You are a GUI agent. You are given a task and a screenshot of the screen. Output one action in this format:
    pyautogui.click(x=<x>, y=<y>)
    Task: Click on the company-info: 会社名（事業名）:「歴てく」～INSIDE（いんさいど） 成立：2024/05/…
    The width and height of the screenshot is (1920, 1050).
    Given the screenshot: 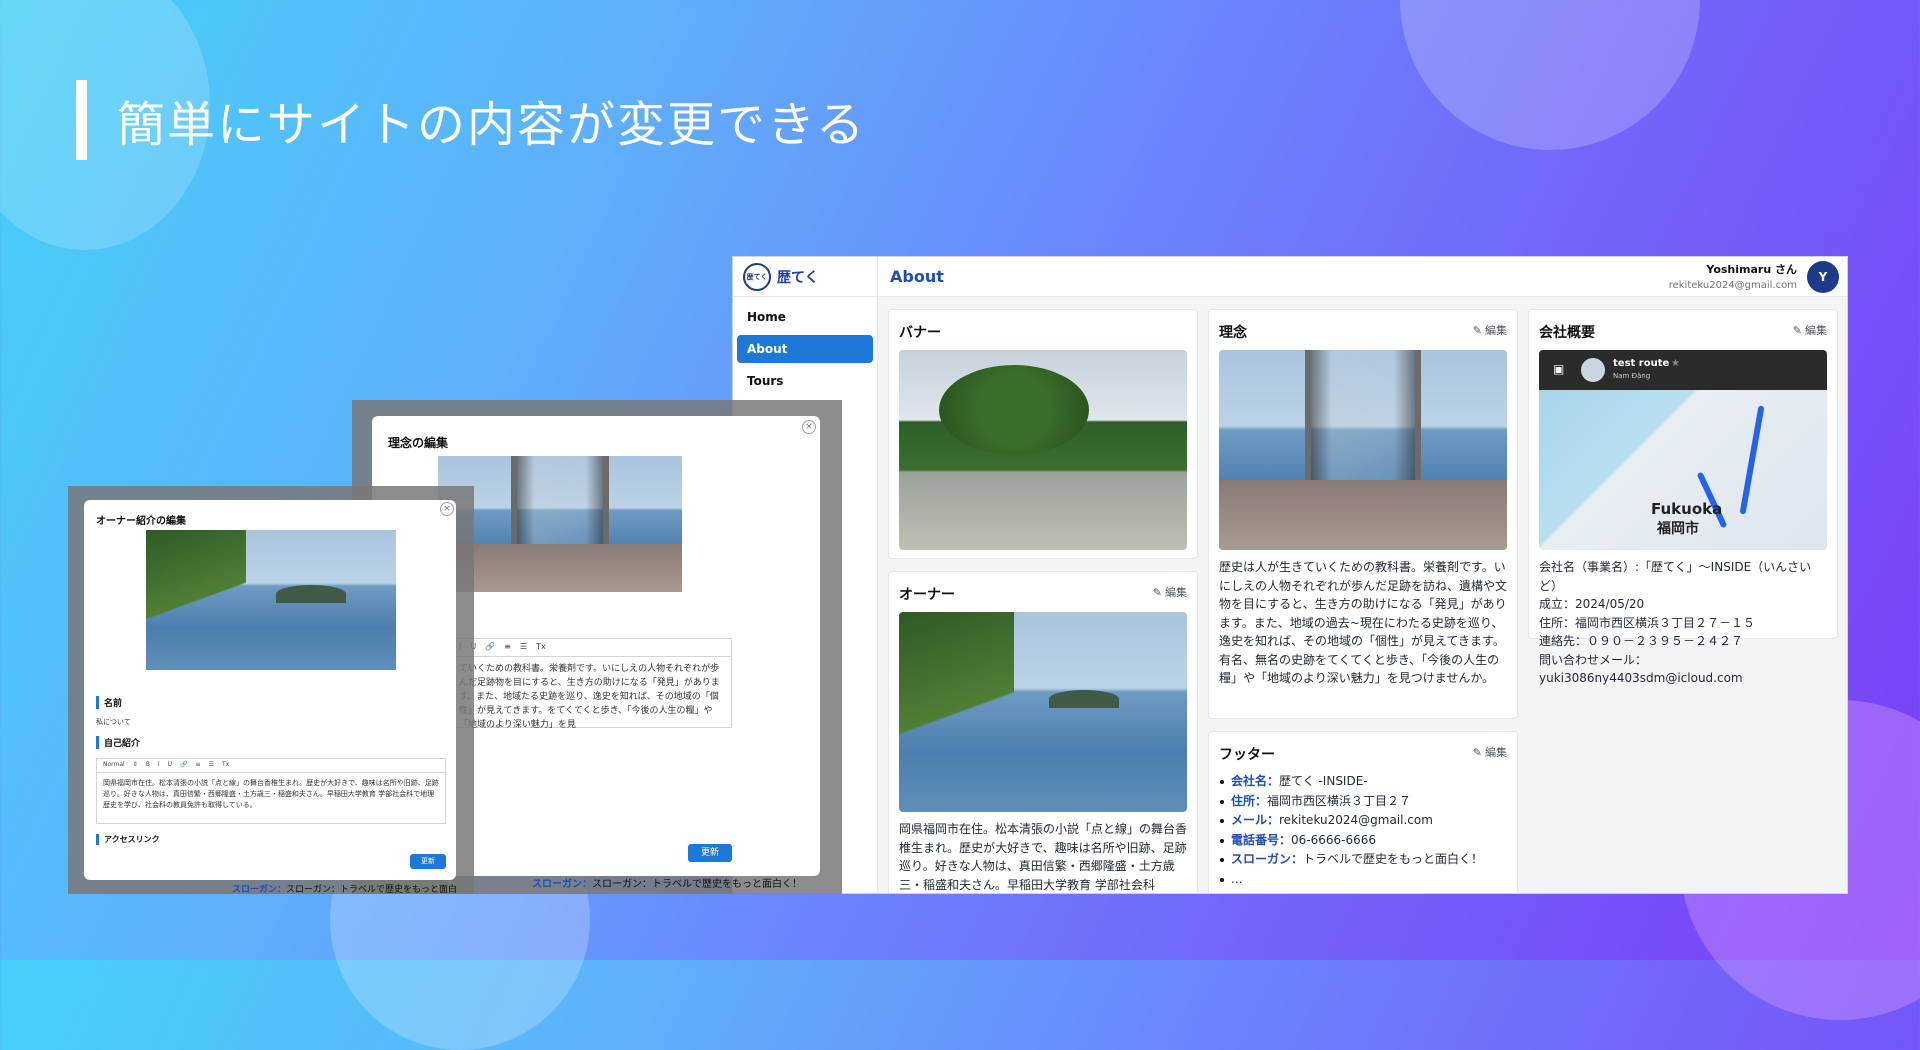 What is the action you would take?
    pyautogui.click(x=1683, y=623)
    